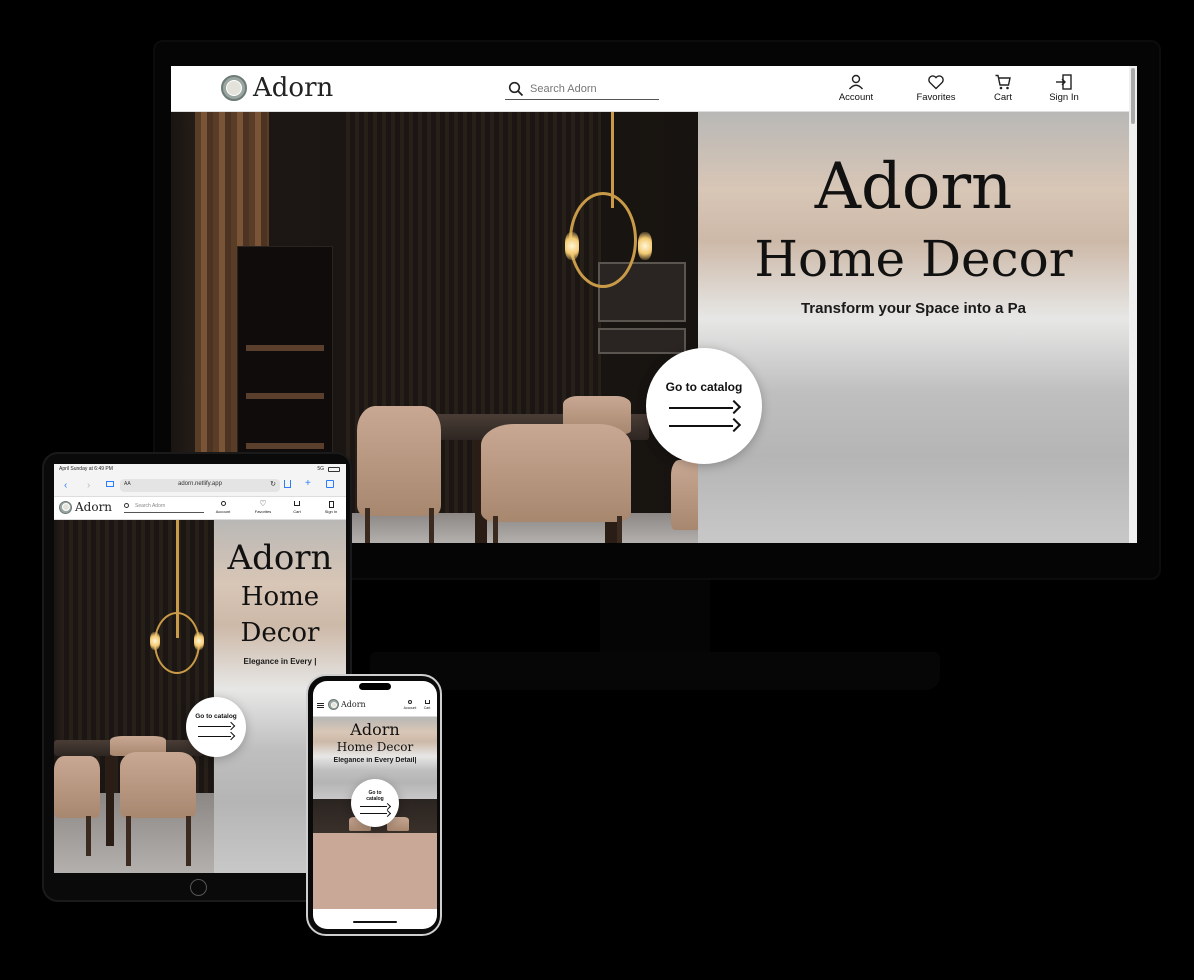 This screenshot has height=980, width=1194. Describe the element at coordinates (334, 469) in the screenshot. I see `battery-icon` at that location.